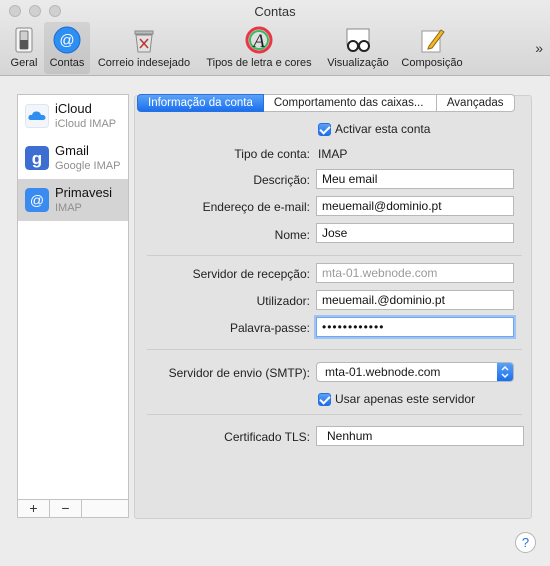  I want to click on toolbar-label: Geral, so click(24, 63).